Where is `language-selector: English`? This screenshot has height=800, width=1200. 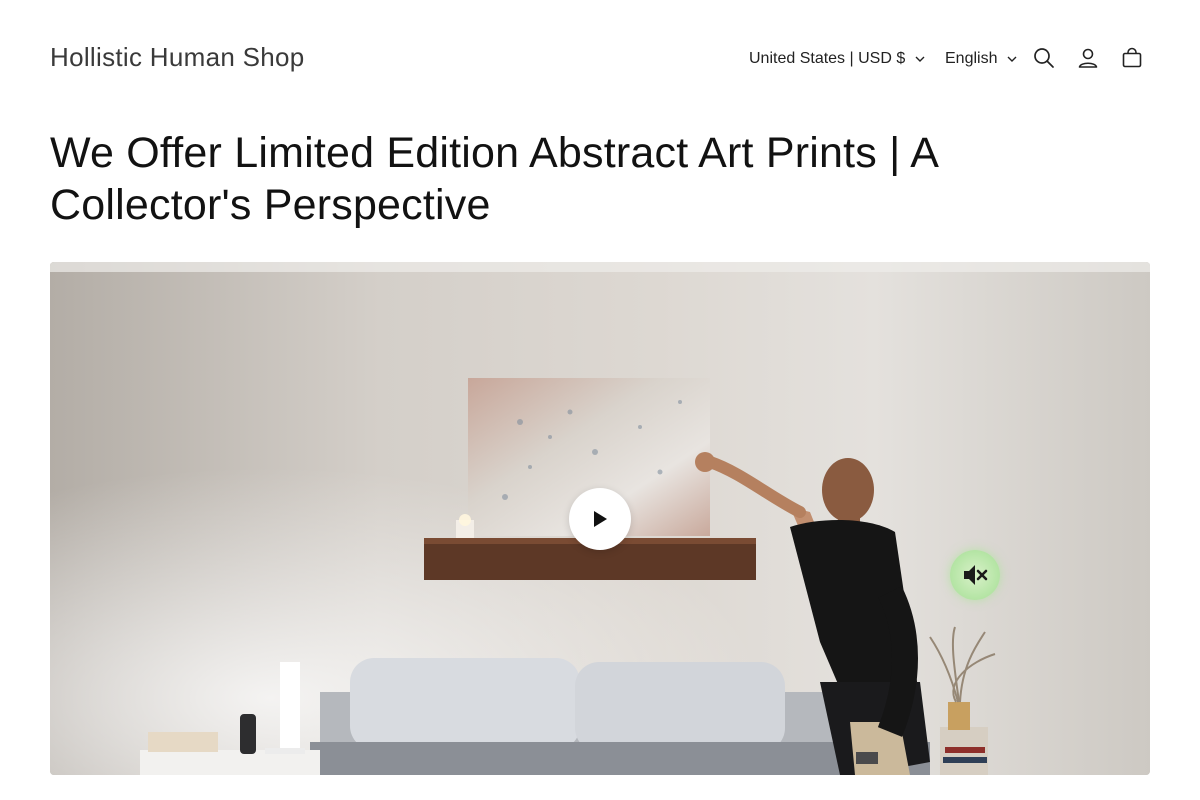 language-selector: English is located at coordinates (981, 59).